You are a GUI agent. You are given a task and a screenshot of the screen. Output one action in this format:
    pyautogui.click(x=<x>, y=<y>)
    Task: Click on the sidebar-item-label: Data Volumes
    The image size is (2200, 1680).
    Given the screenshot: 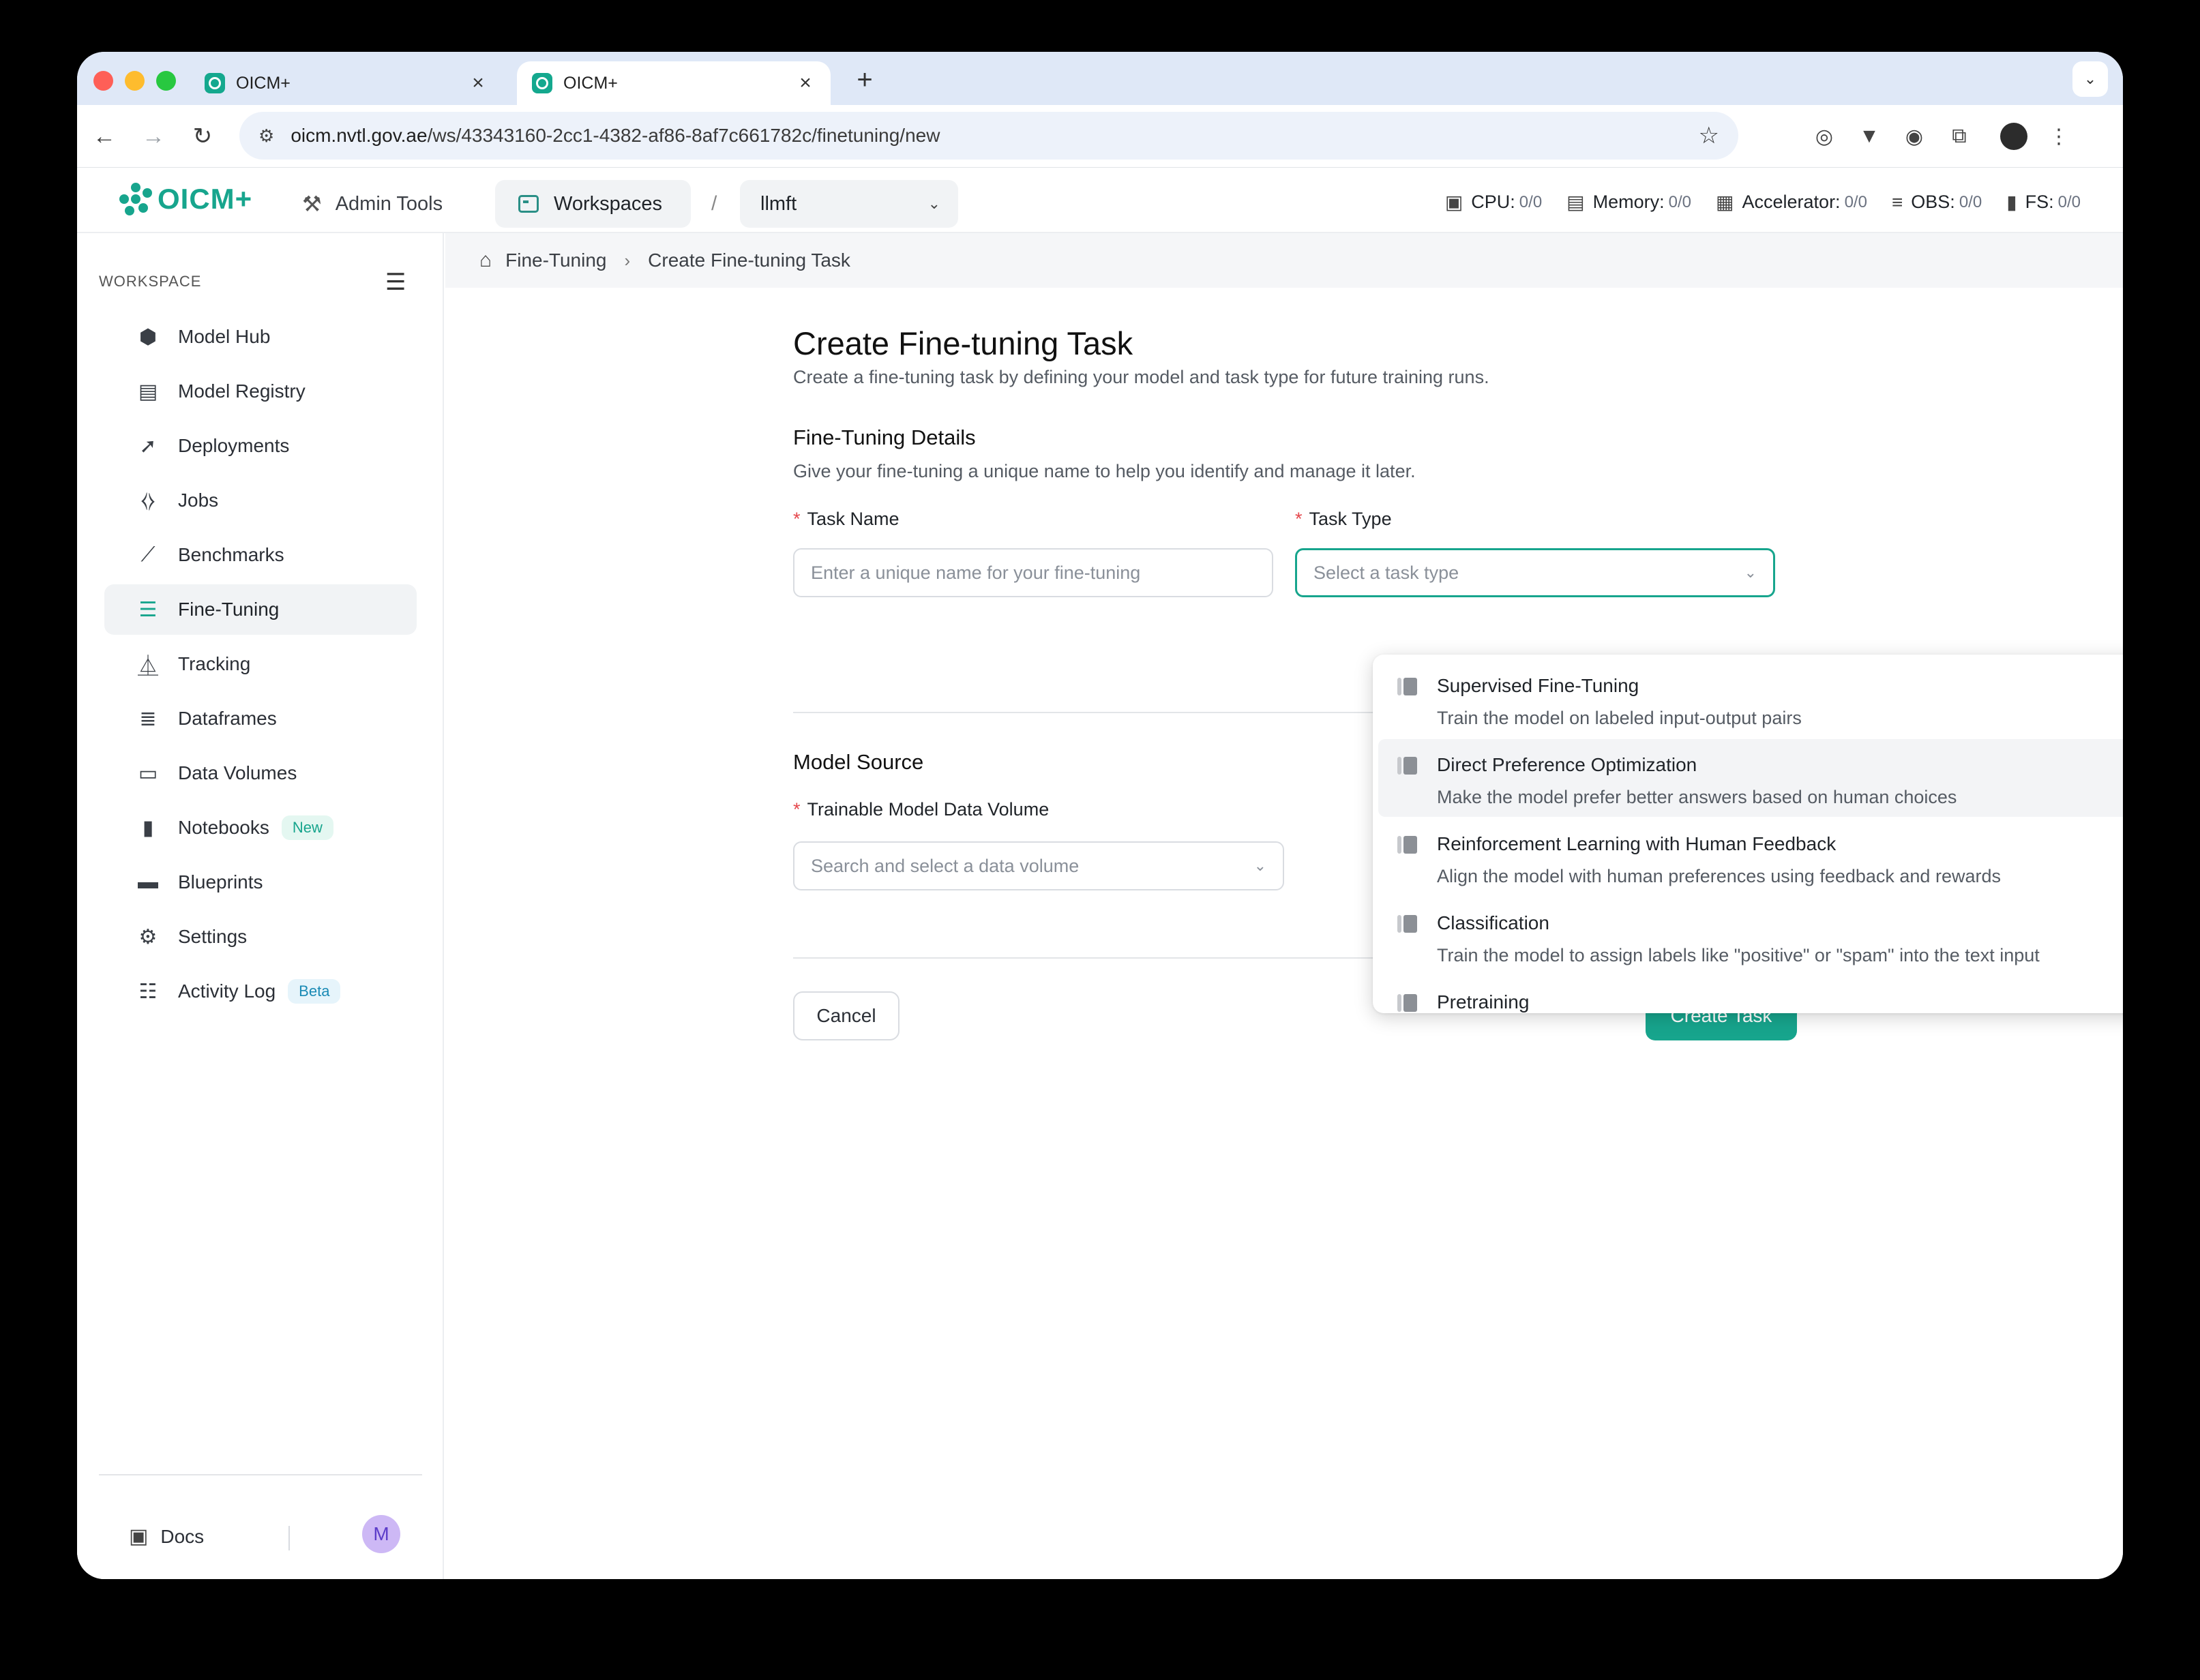 What is the action you would take?
    pyautogui.click(x=237, y=772)
    